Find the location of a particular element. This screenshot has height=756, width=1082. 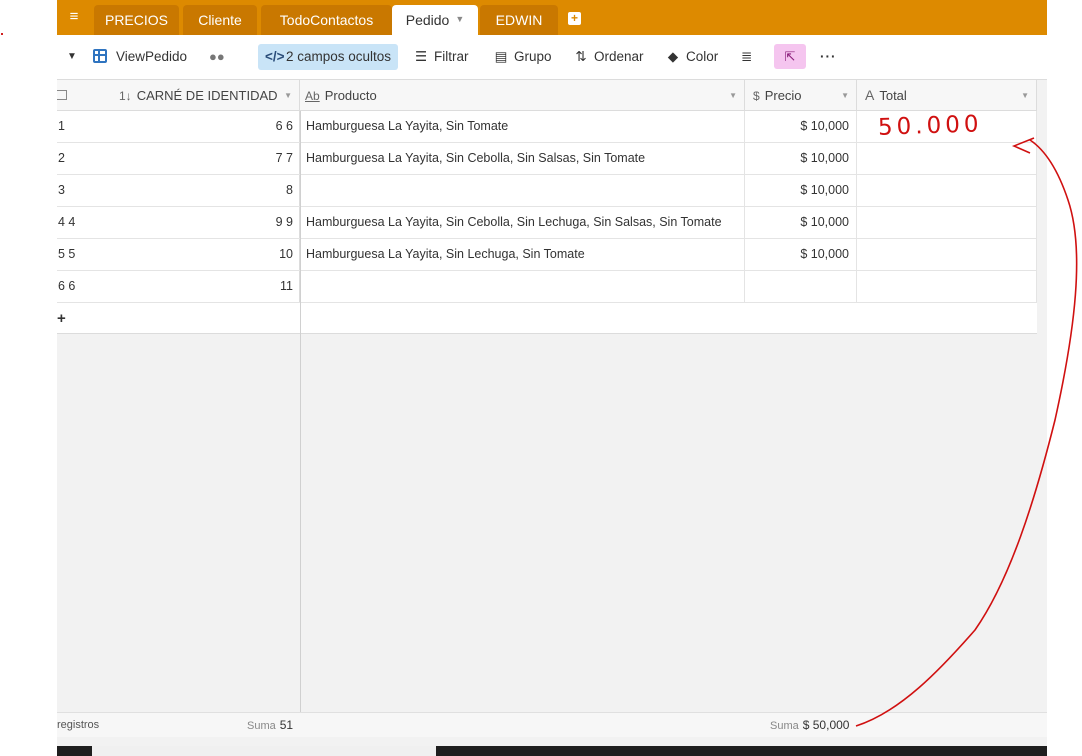

view-switcher: ViewPedido is located at coordinates (140, 57).